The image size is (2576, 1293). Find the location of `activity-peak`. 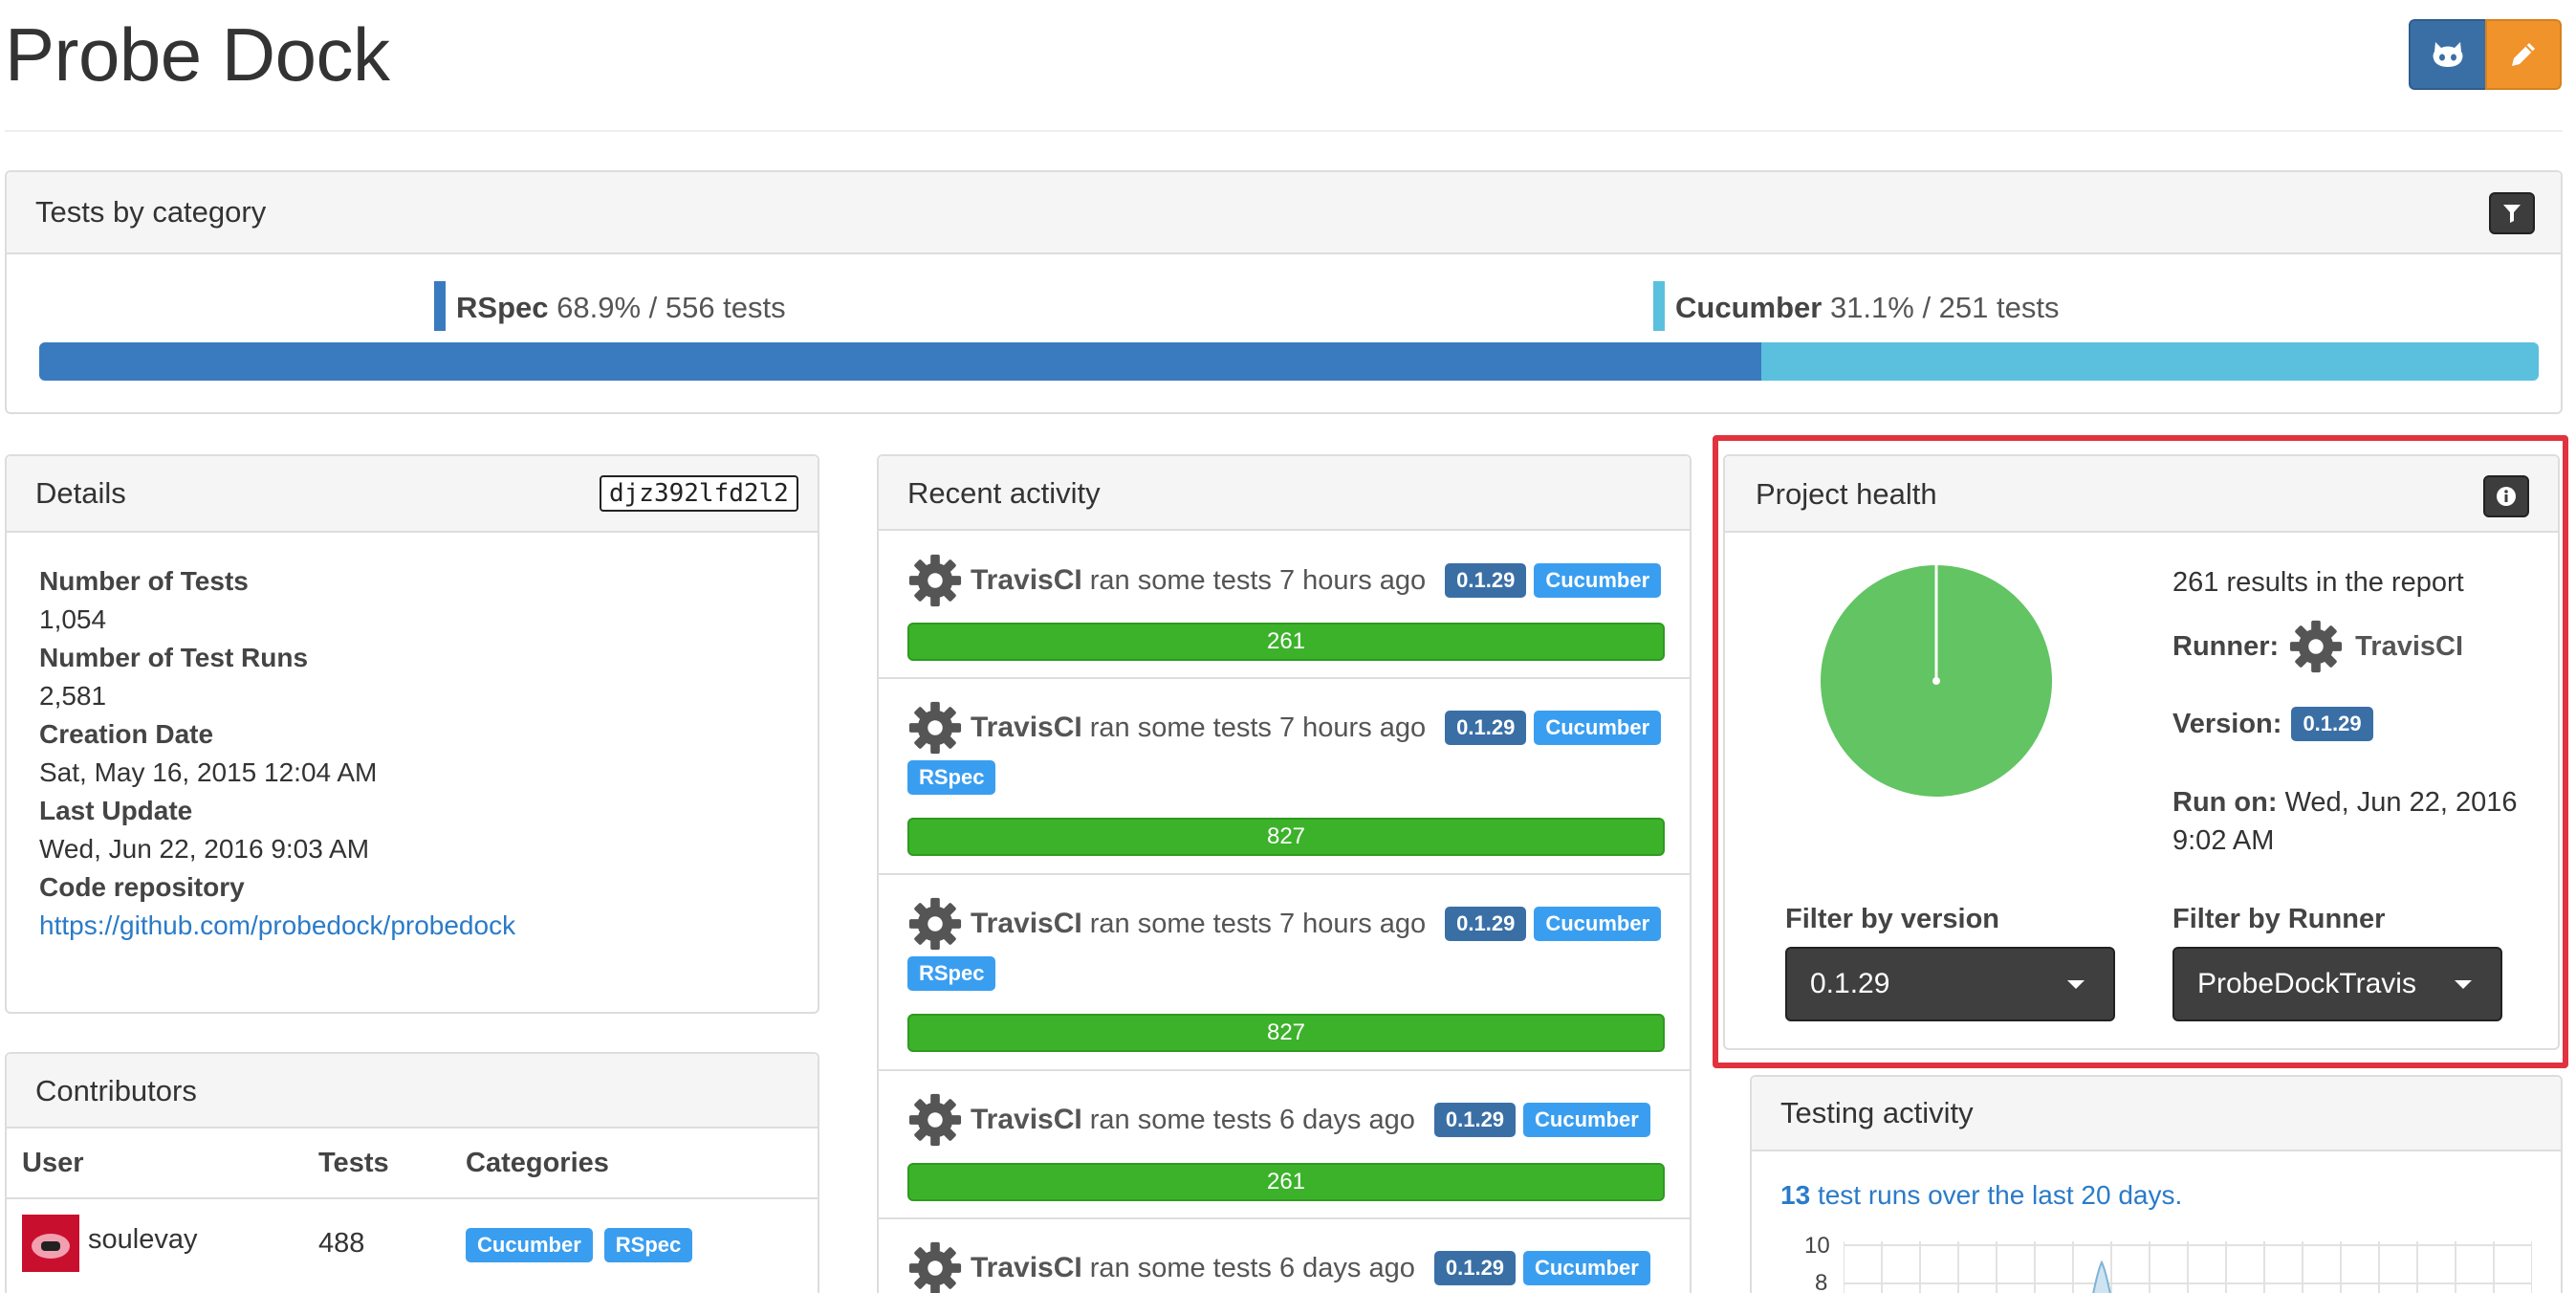

activity-peak is located at coordinates (2101, 1276).